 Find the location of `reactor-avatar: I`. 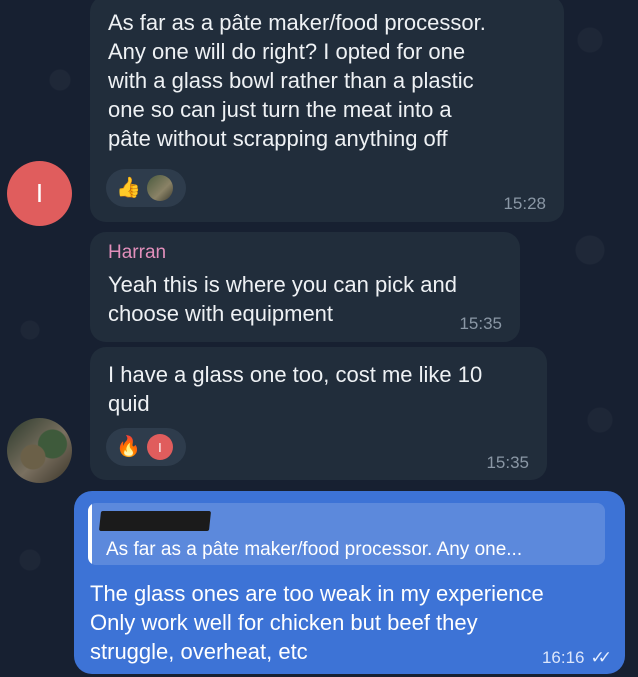

reactor-avatar: I is located at coordinates (159, 447).